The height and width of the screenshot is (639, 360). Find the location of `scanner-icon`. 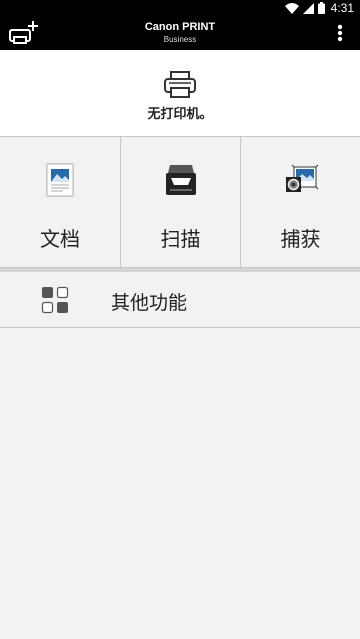

scanner-icon is located at coordinates (181, 180).